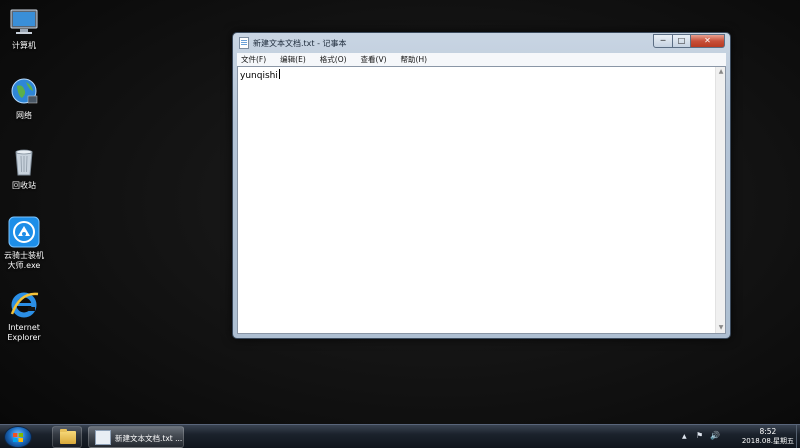 This screenshot has height=448, width=800. Describe the element at coordinates (24, 115) in the screenshot. I see `desktop-icon-label: 网络` at that location.